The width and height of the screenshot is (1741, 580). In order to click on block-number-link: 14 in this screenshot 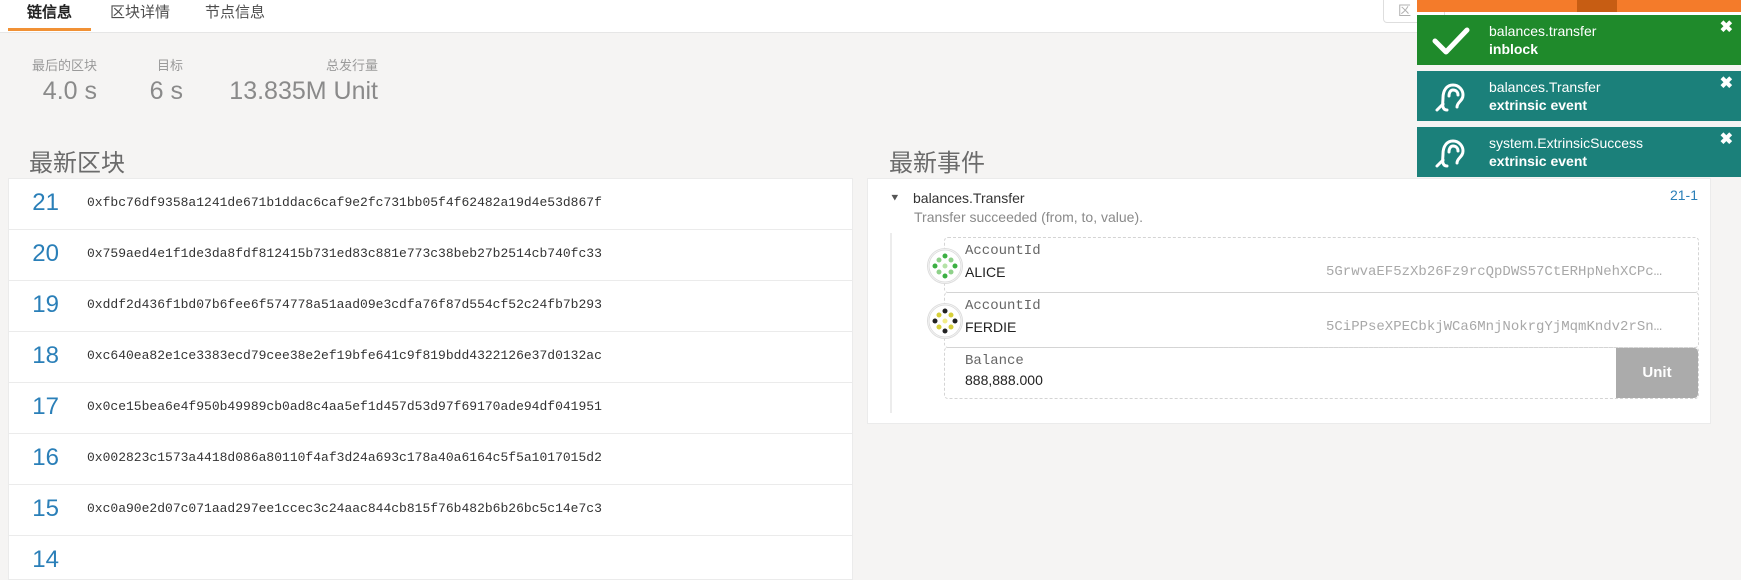, I will do `click(34, 560)`.